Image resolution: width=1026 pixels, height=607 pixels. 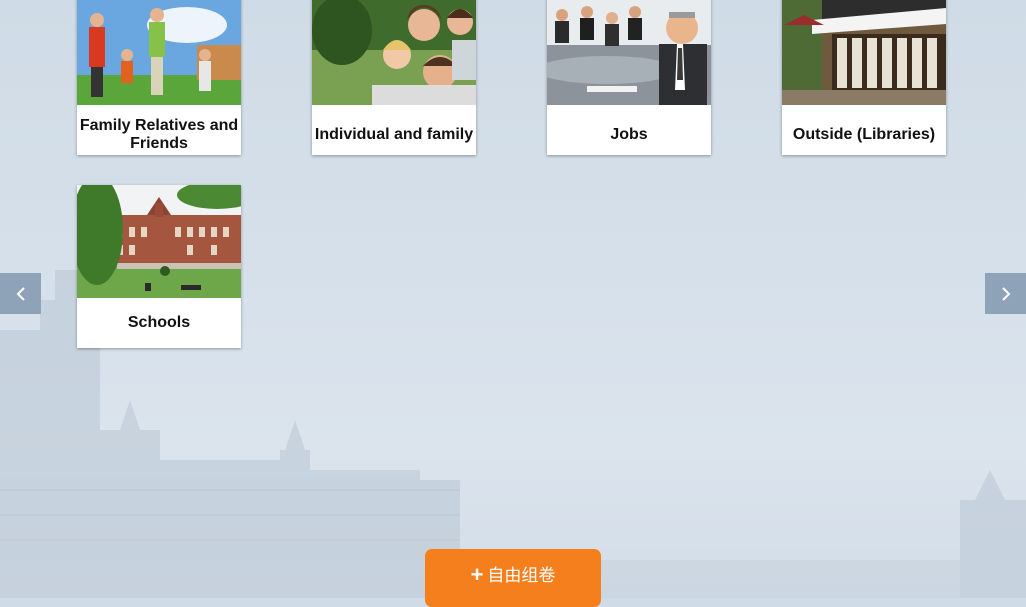 I want to click on category-card-outside-libraries: Outside (Libraries), so click(x=864, y=77).